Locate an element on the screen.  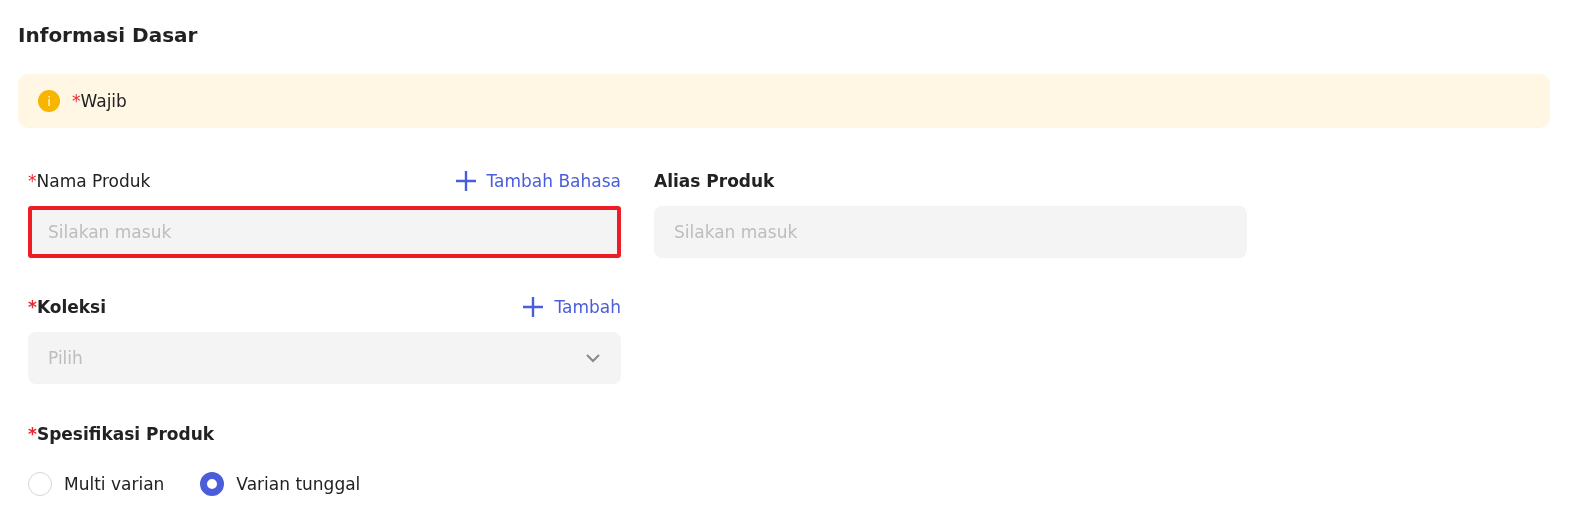
field-label: Alias Produk is located at coordinates (714, 181).